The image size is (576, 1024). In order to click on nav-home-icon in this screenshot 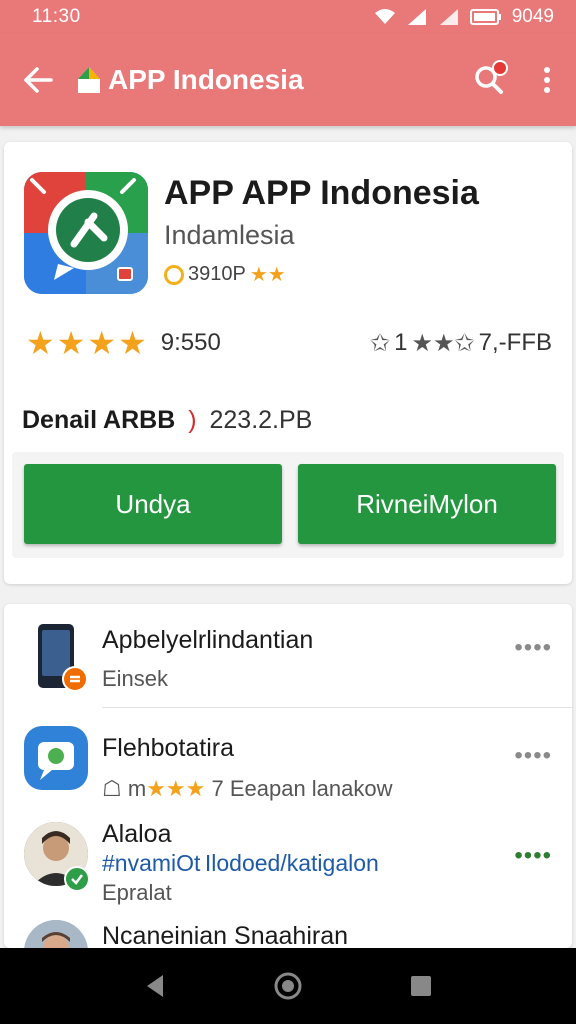, I will do `click(288, 986)`.